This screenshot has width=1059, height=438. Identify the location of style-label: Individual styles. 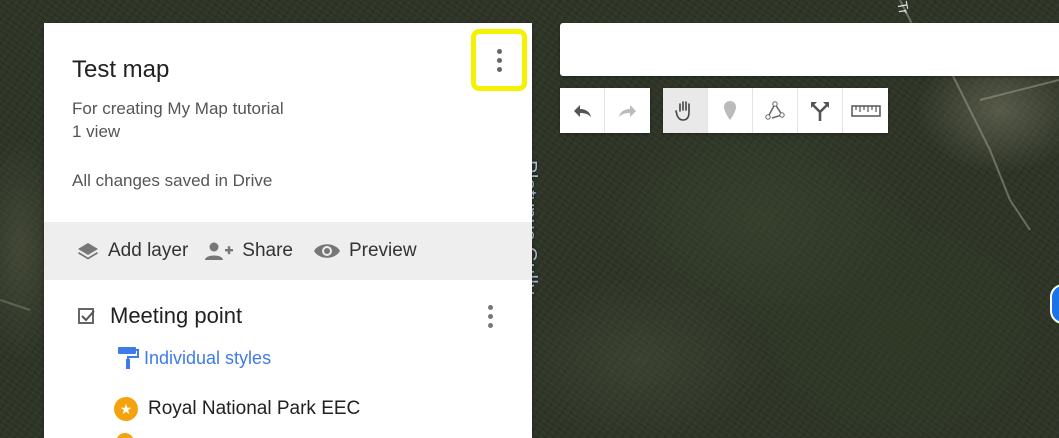
(208, 357).